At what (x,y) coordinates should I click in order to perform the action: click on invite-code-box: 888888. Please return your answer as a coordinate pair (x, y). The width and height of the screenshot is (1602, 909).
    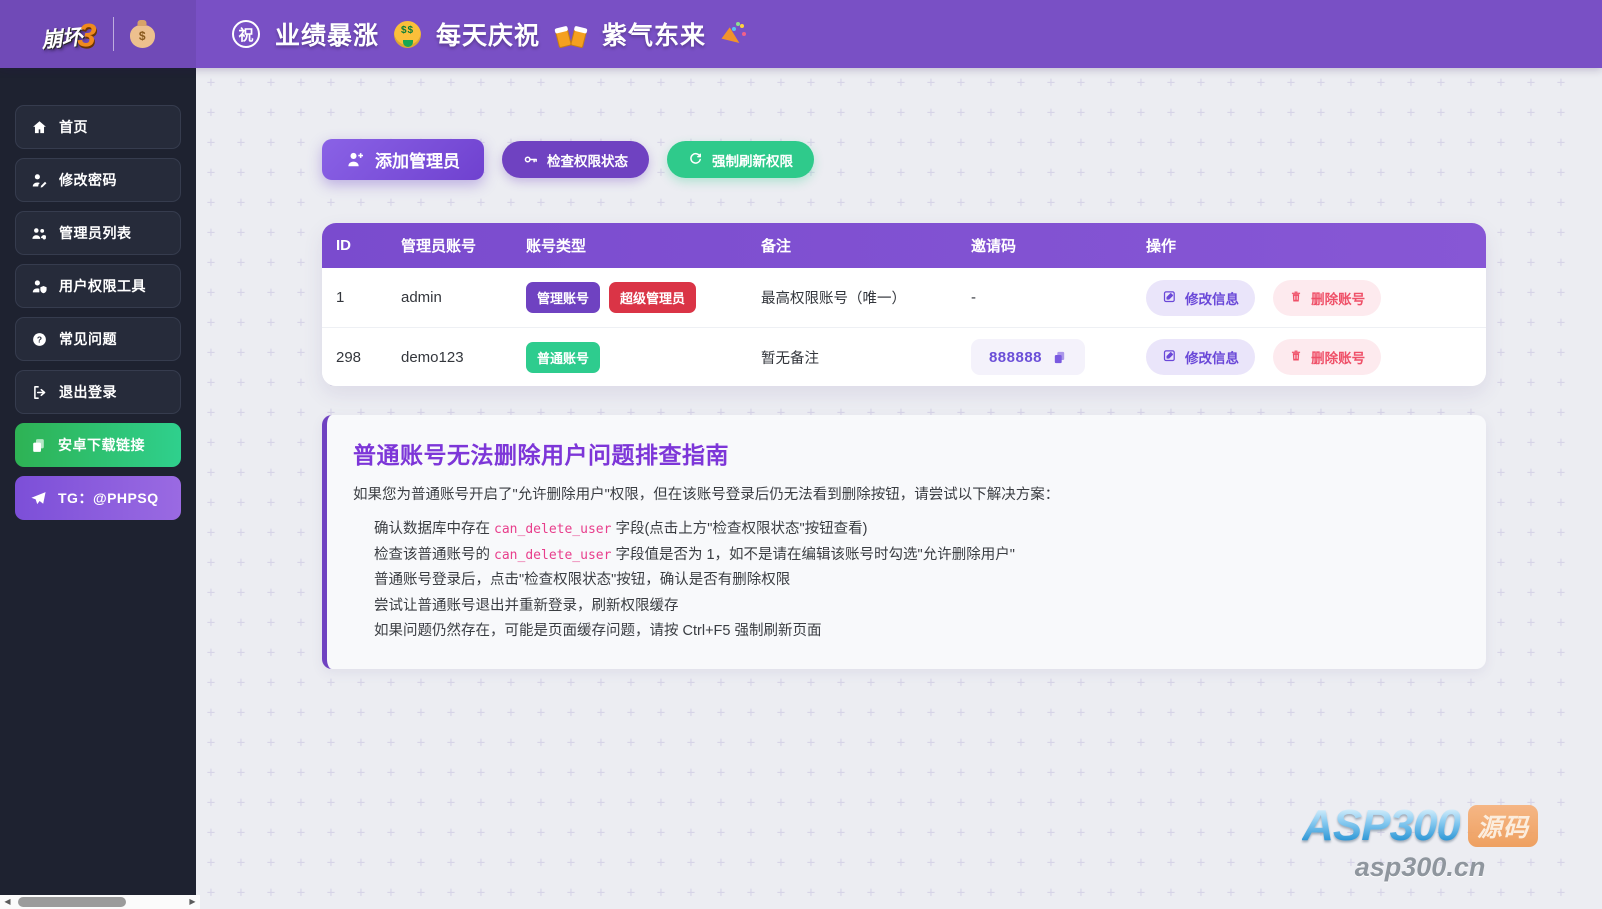
    Looking at the image, I should click on (1028, 357).